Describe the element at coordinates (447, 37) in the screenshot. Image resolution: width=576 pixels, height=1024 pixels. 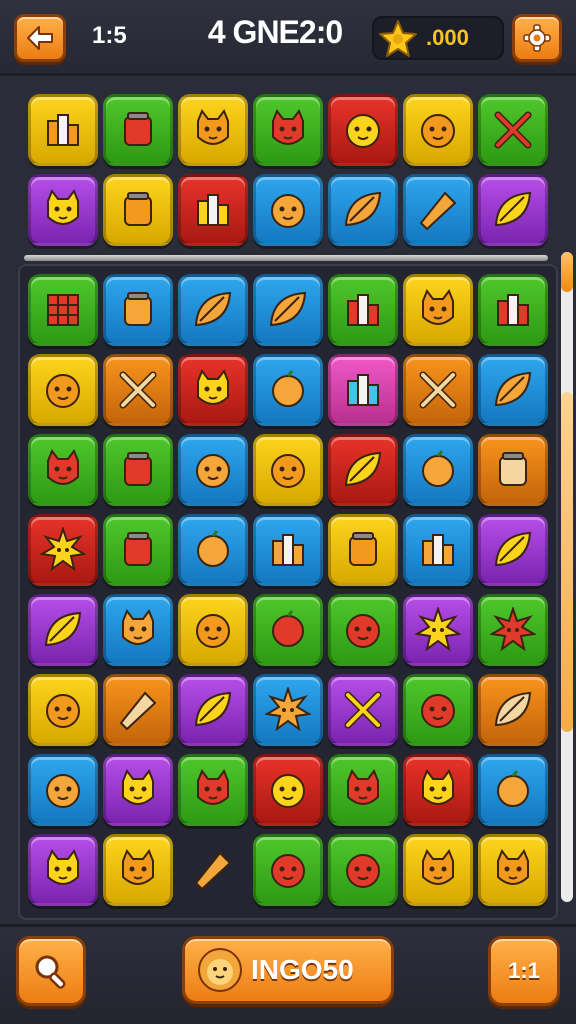
I see `score-value: .000` at that location.